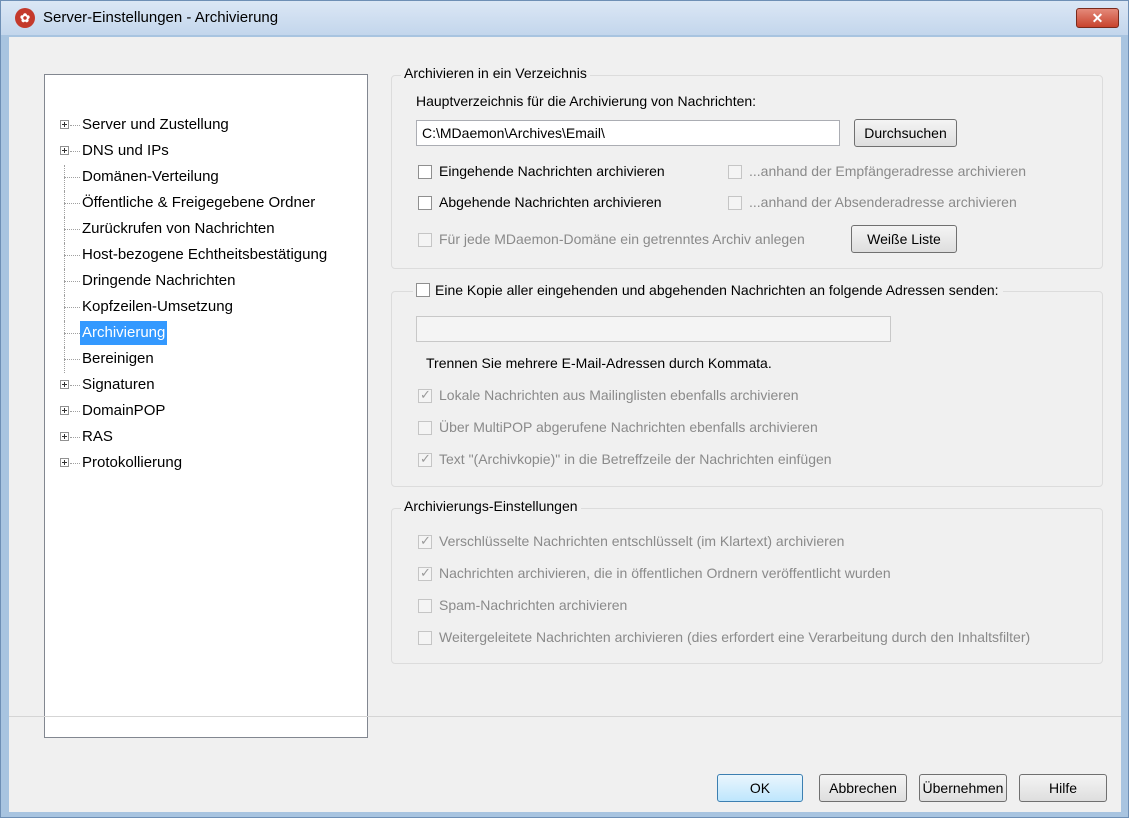 This screenshot has height=818, width=1129. What do you see at coordinates (735, 172) in the screenshot?
I see `by-recipient-checkbox` at bounding box center [735, 172].